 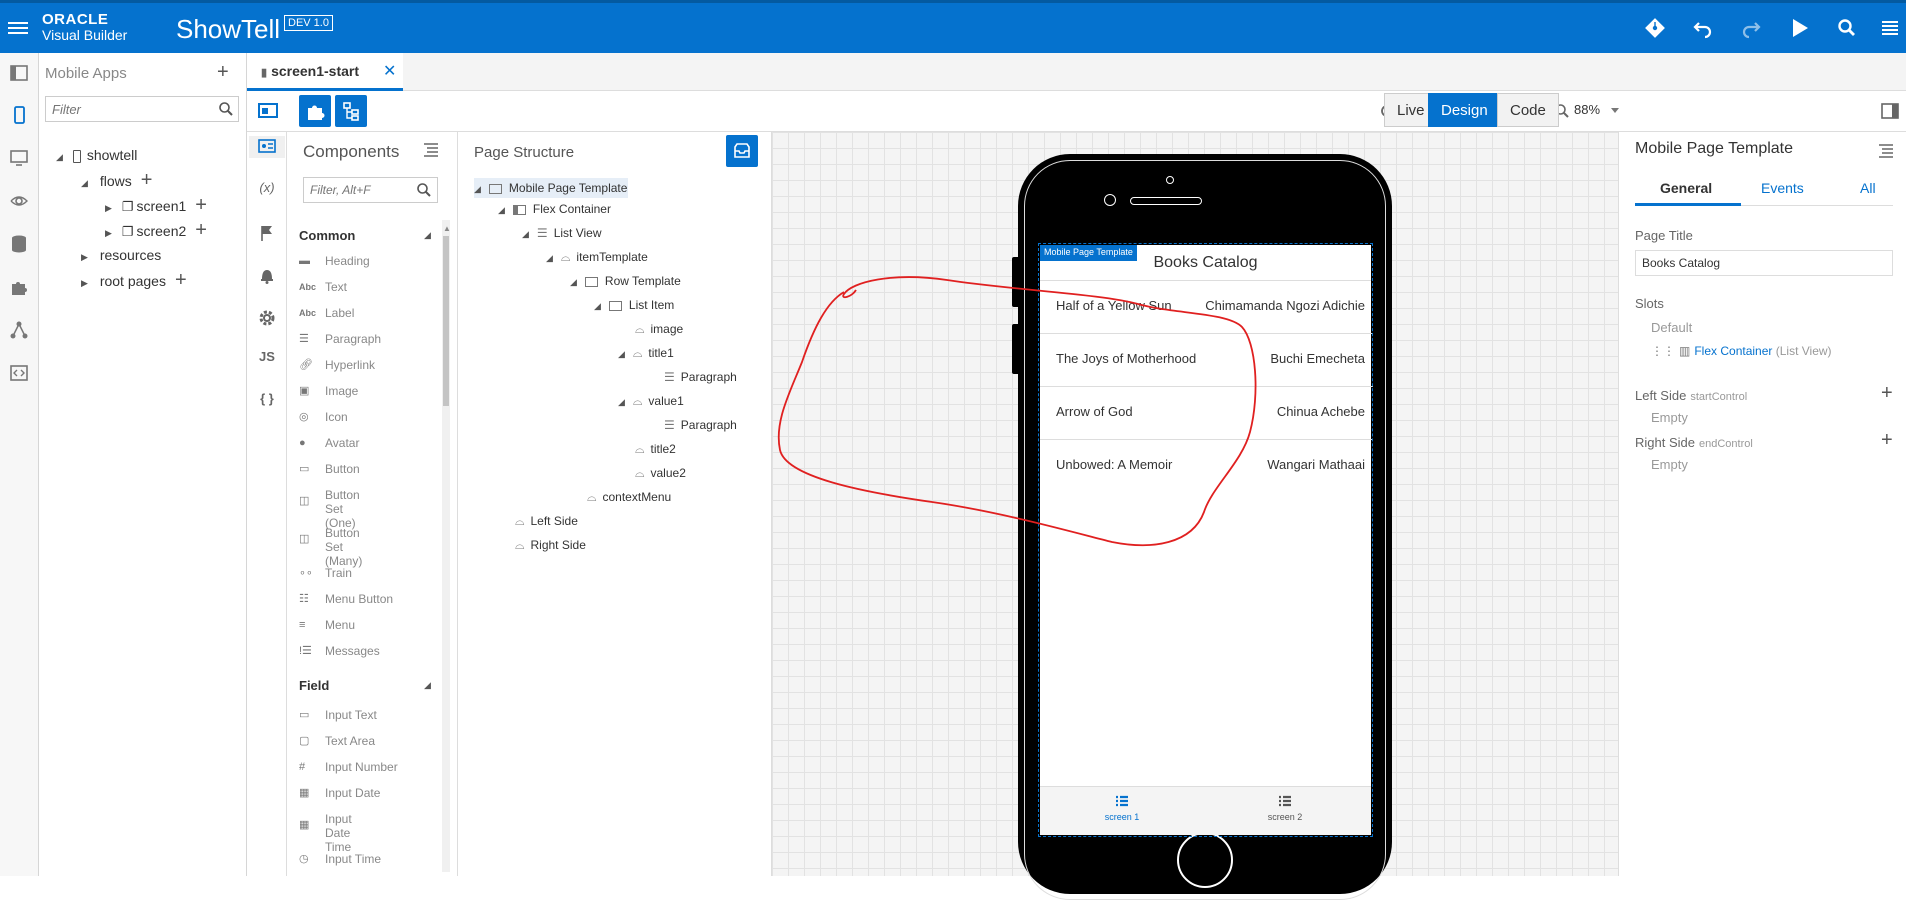 I want to click on structure-item: ⌓ image, so click(x=659, y=329).